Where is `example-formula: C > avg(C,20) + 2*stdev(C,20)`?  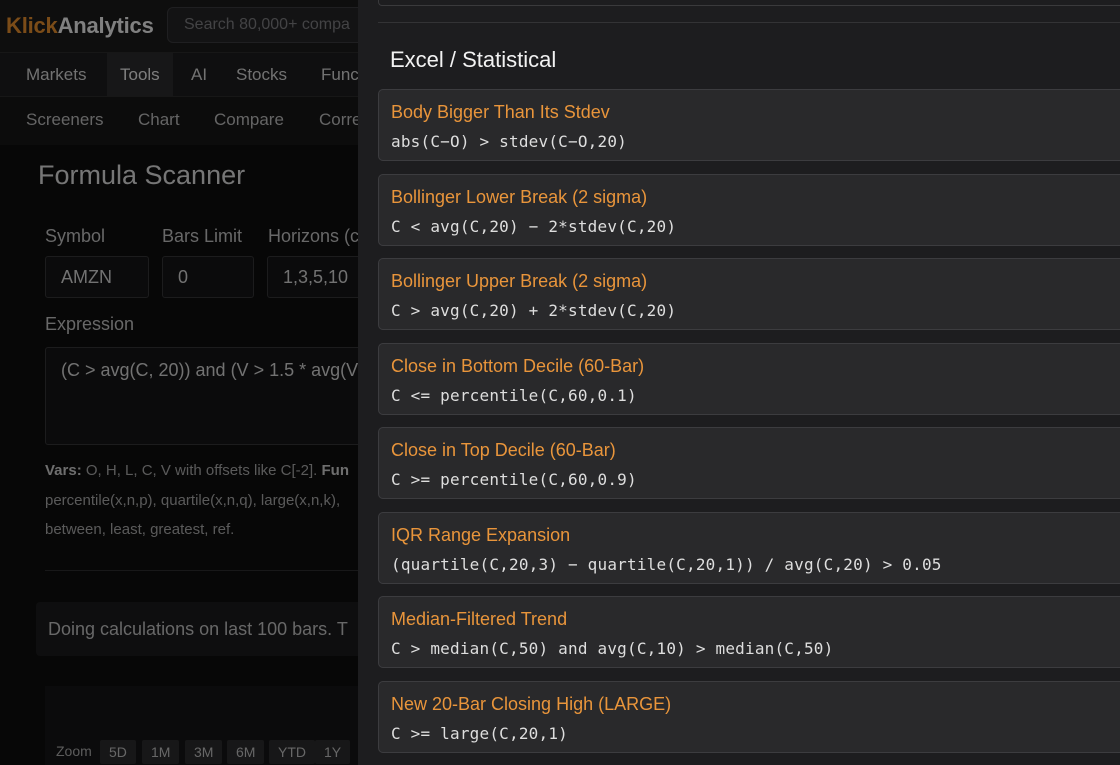
example-formula: C > avg(C,20) + 2*stdev(C,20) is located at coordinates (534, 310).